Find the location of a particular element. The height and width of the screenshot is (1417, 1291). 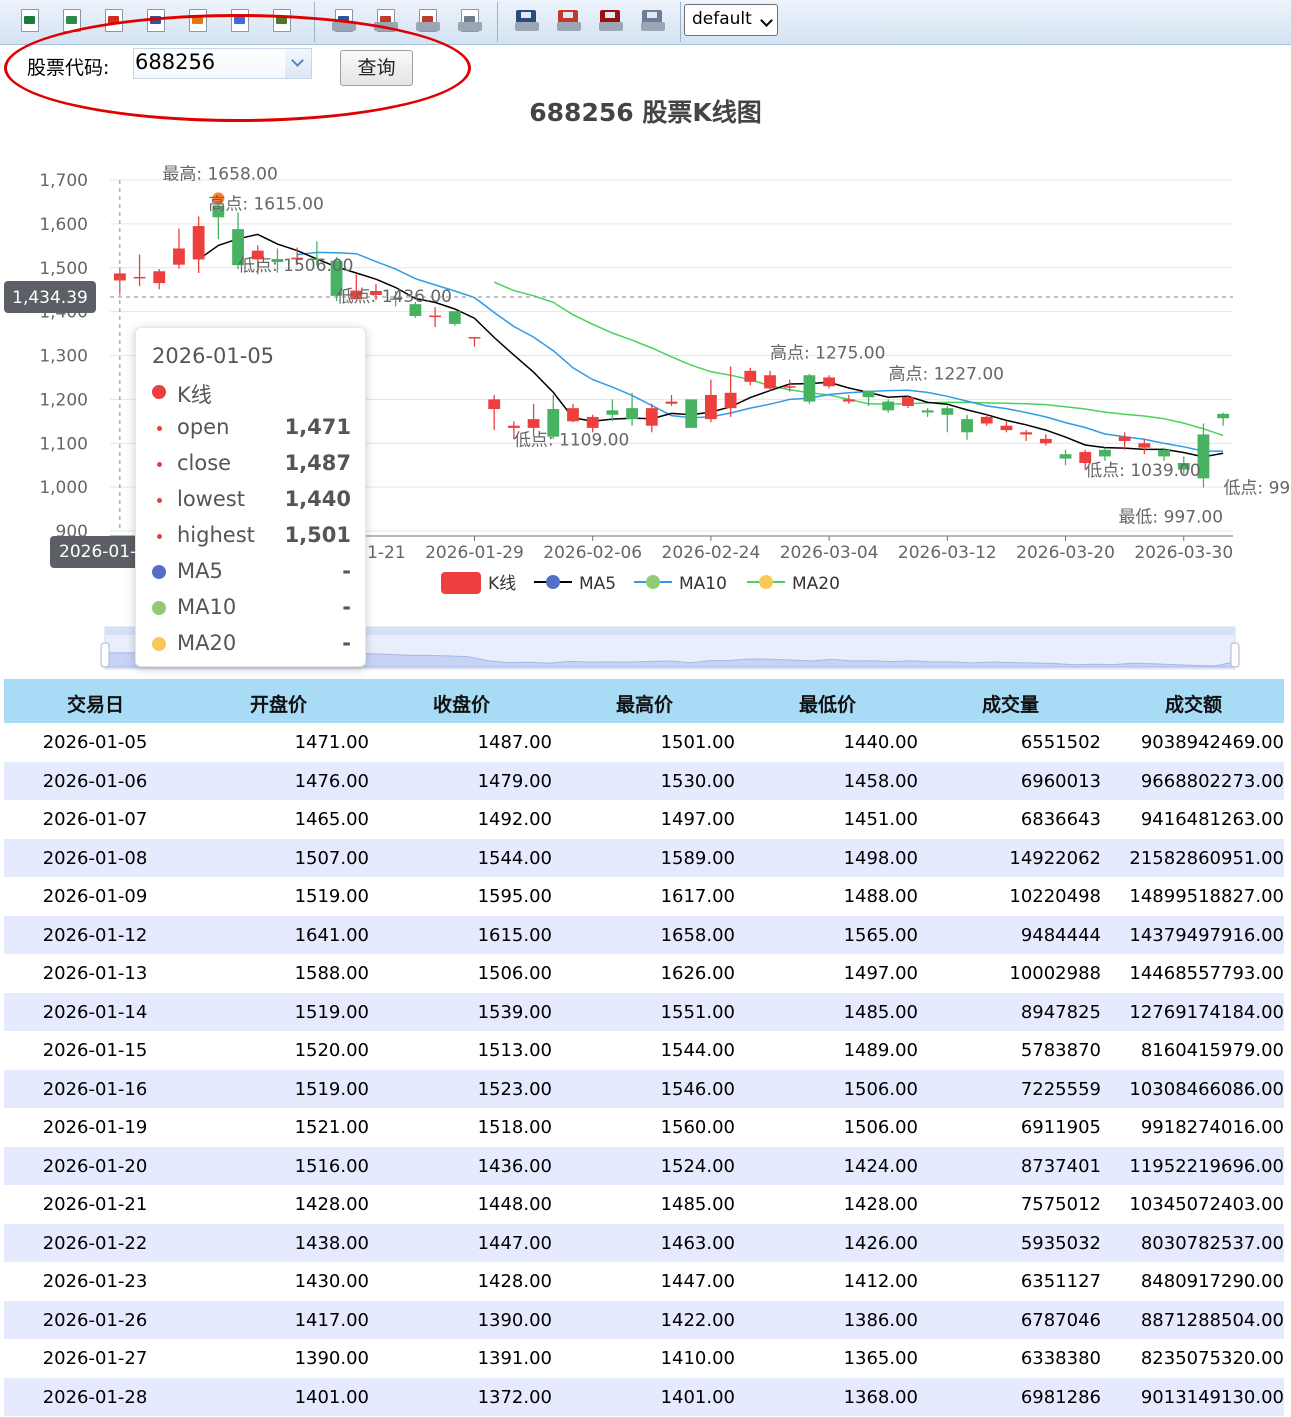

column-header: 最低价 is located at coordinates (827, 703).